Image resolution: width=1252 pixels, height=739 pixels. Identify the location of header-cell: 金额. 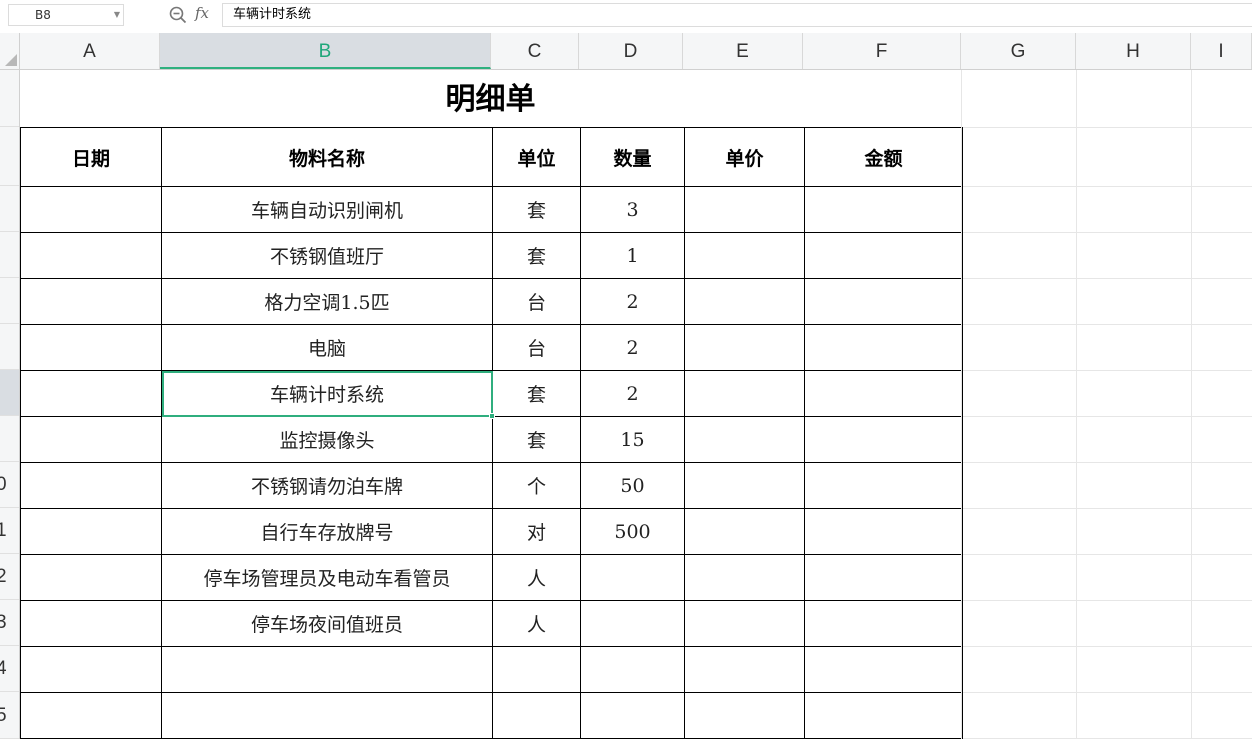
(883, 157).